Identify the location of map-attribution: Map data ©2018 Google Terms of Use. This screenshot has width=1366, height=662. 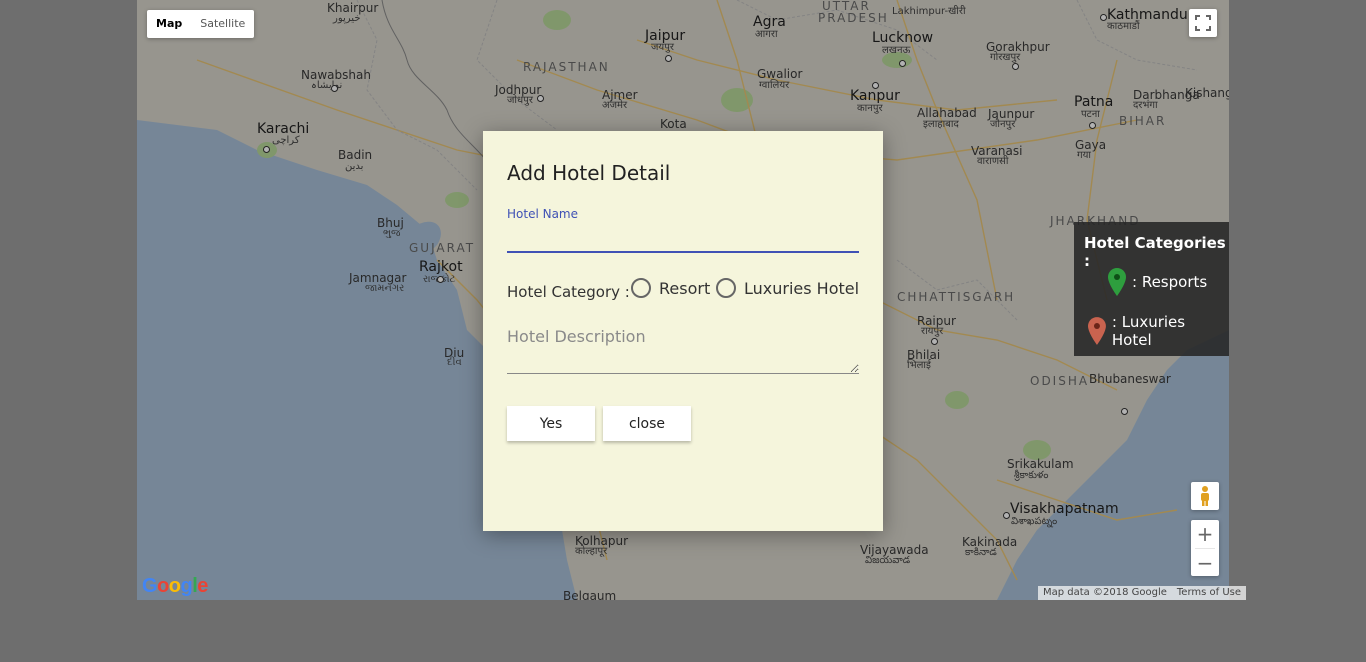
(1142, 593).